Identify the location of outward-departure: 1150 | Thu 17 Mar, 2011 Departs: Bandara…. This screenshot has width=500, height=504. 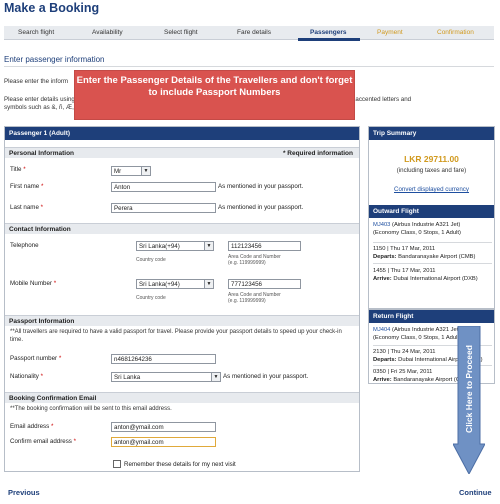
(424, 253).